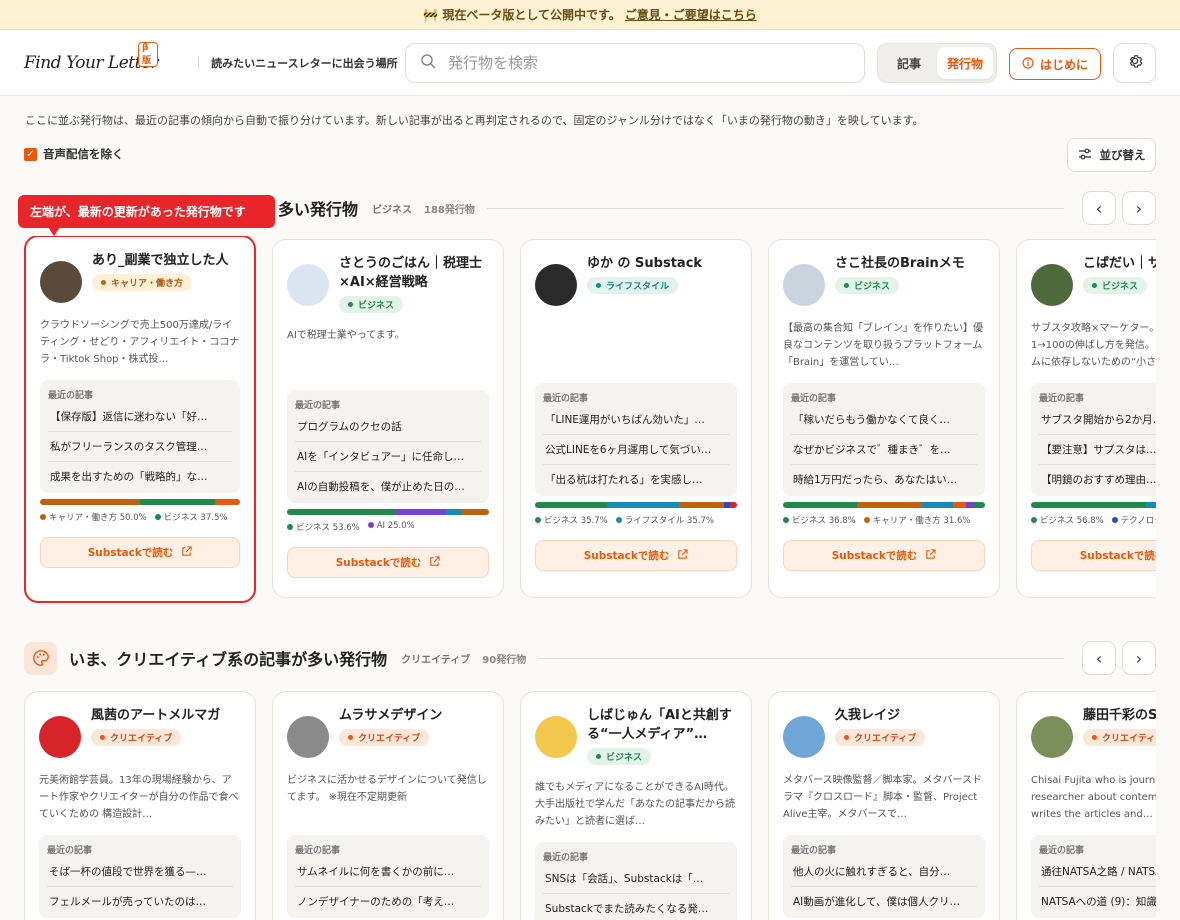  Describe the element at coordinates (91, 57) in the screenshot. I see `logo: Find Your Letter β版` at that location.